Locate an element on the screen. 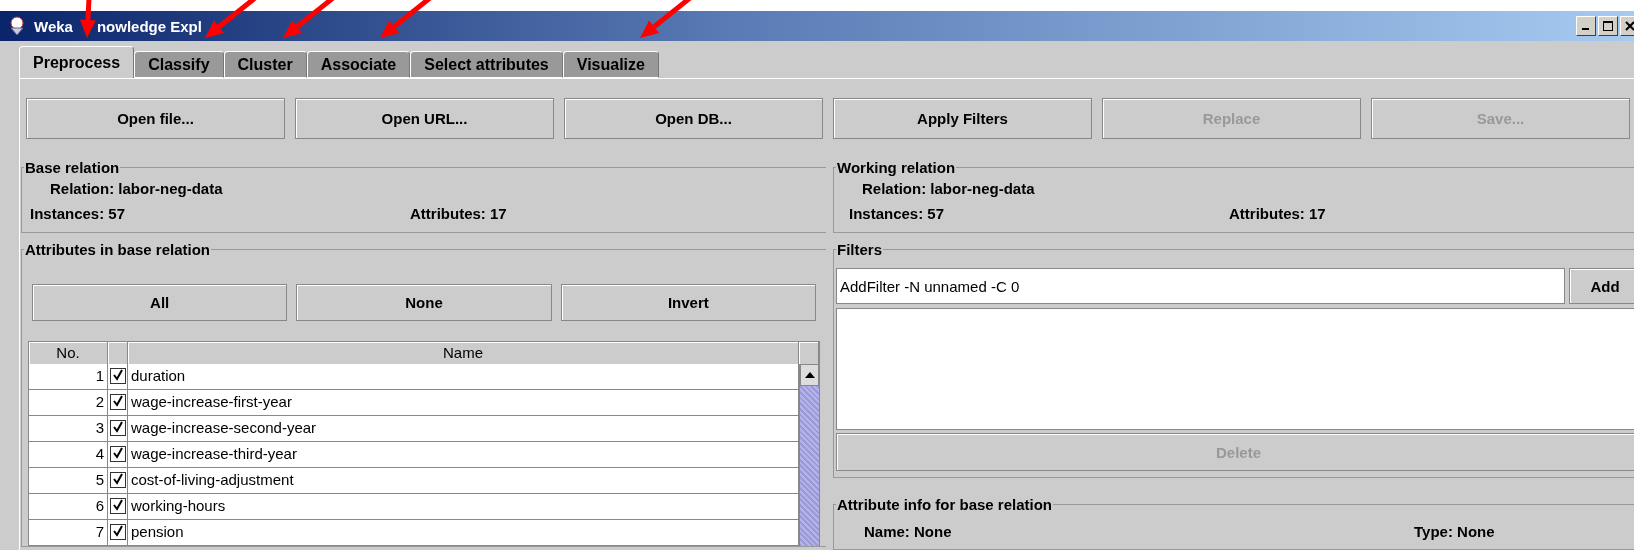  tab: Associate is located at coordinates (358, 64).